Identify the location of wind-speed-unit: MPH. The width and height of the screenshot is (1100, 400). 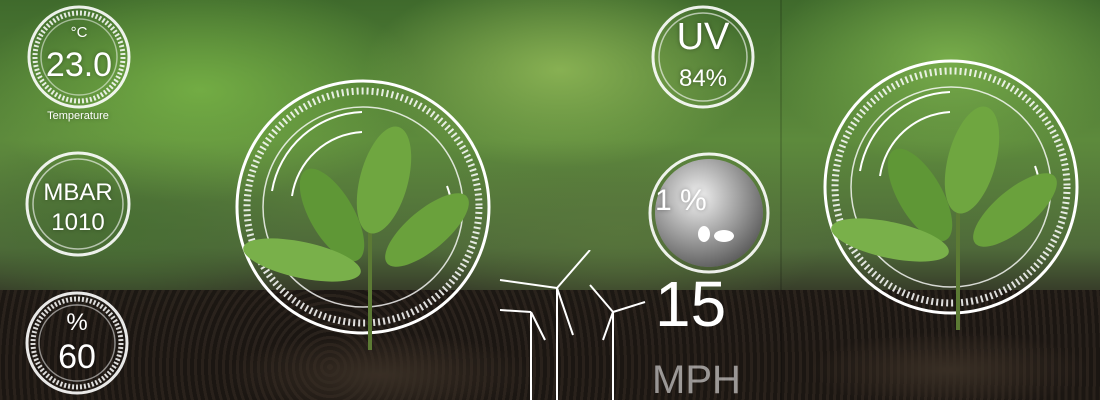
(696, 379).